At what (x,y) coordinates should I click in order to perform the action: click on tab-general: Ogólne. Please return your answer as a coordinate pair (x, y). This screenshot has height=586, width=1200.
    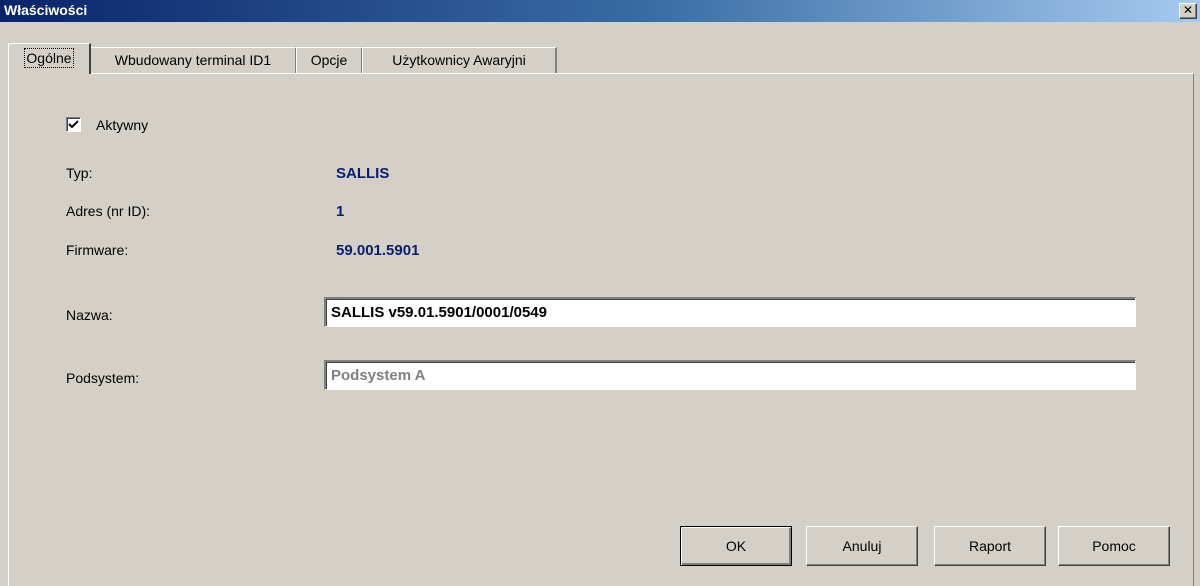
    Looking at the image, I should click on (49, 58).